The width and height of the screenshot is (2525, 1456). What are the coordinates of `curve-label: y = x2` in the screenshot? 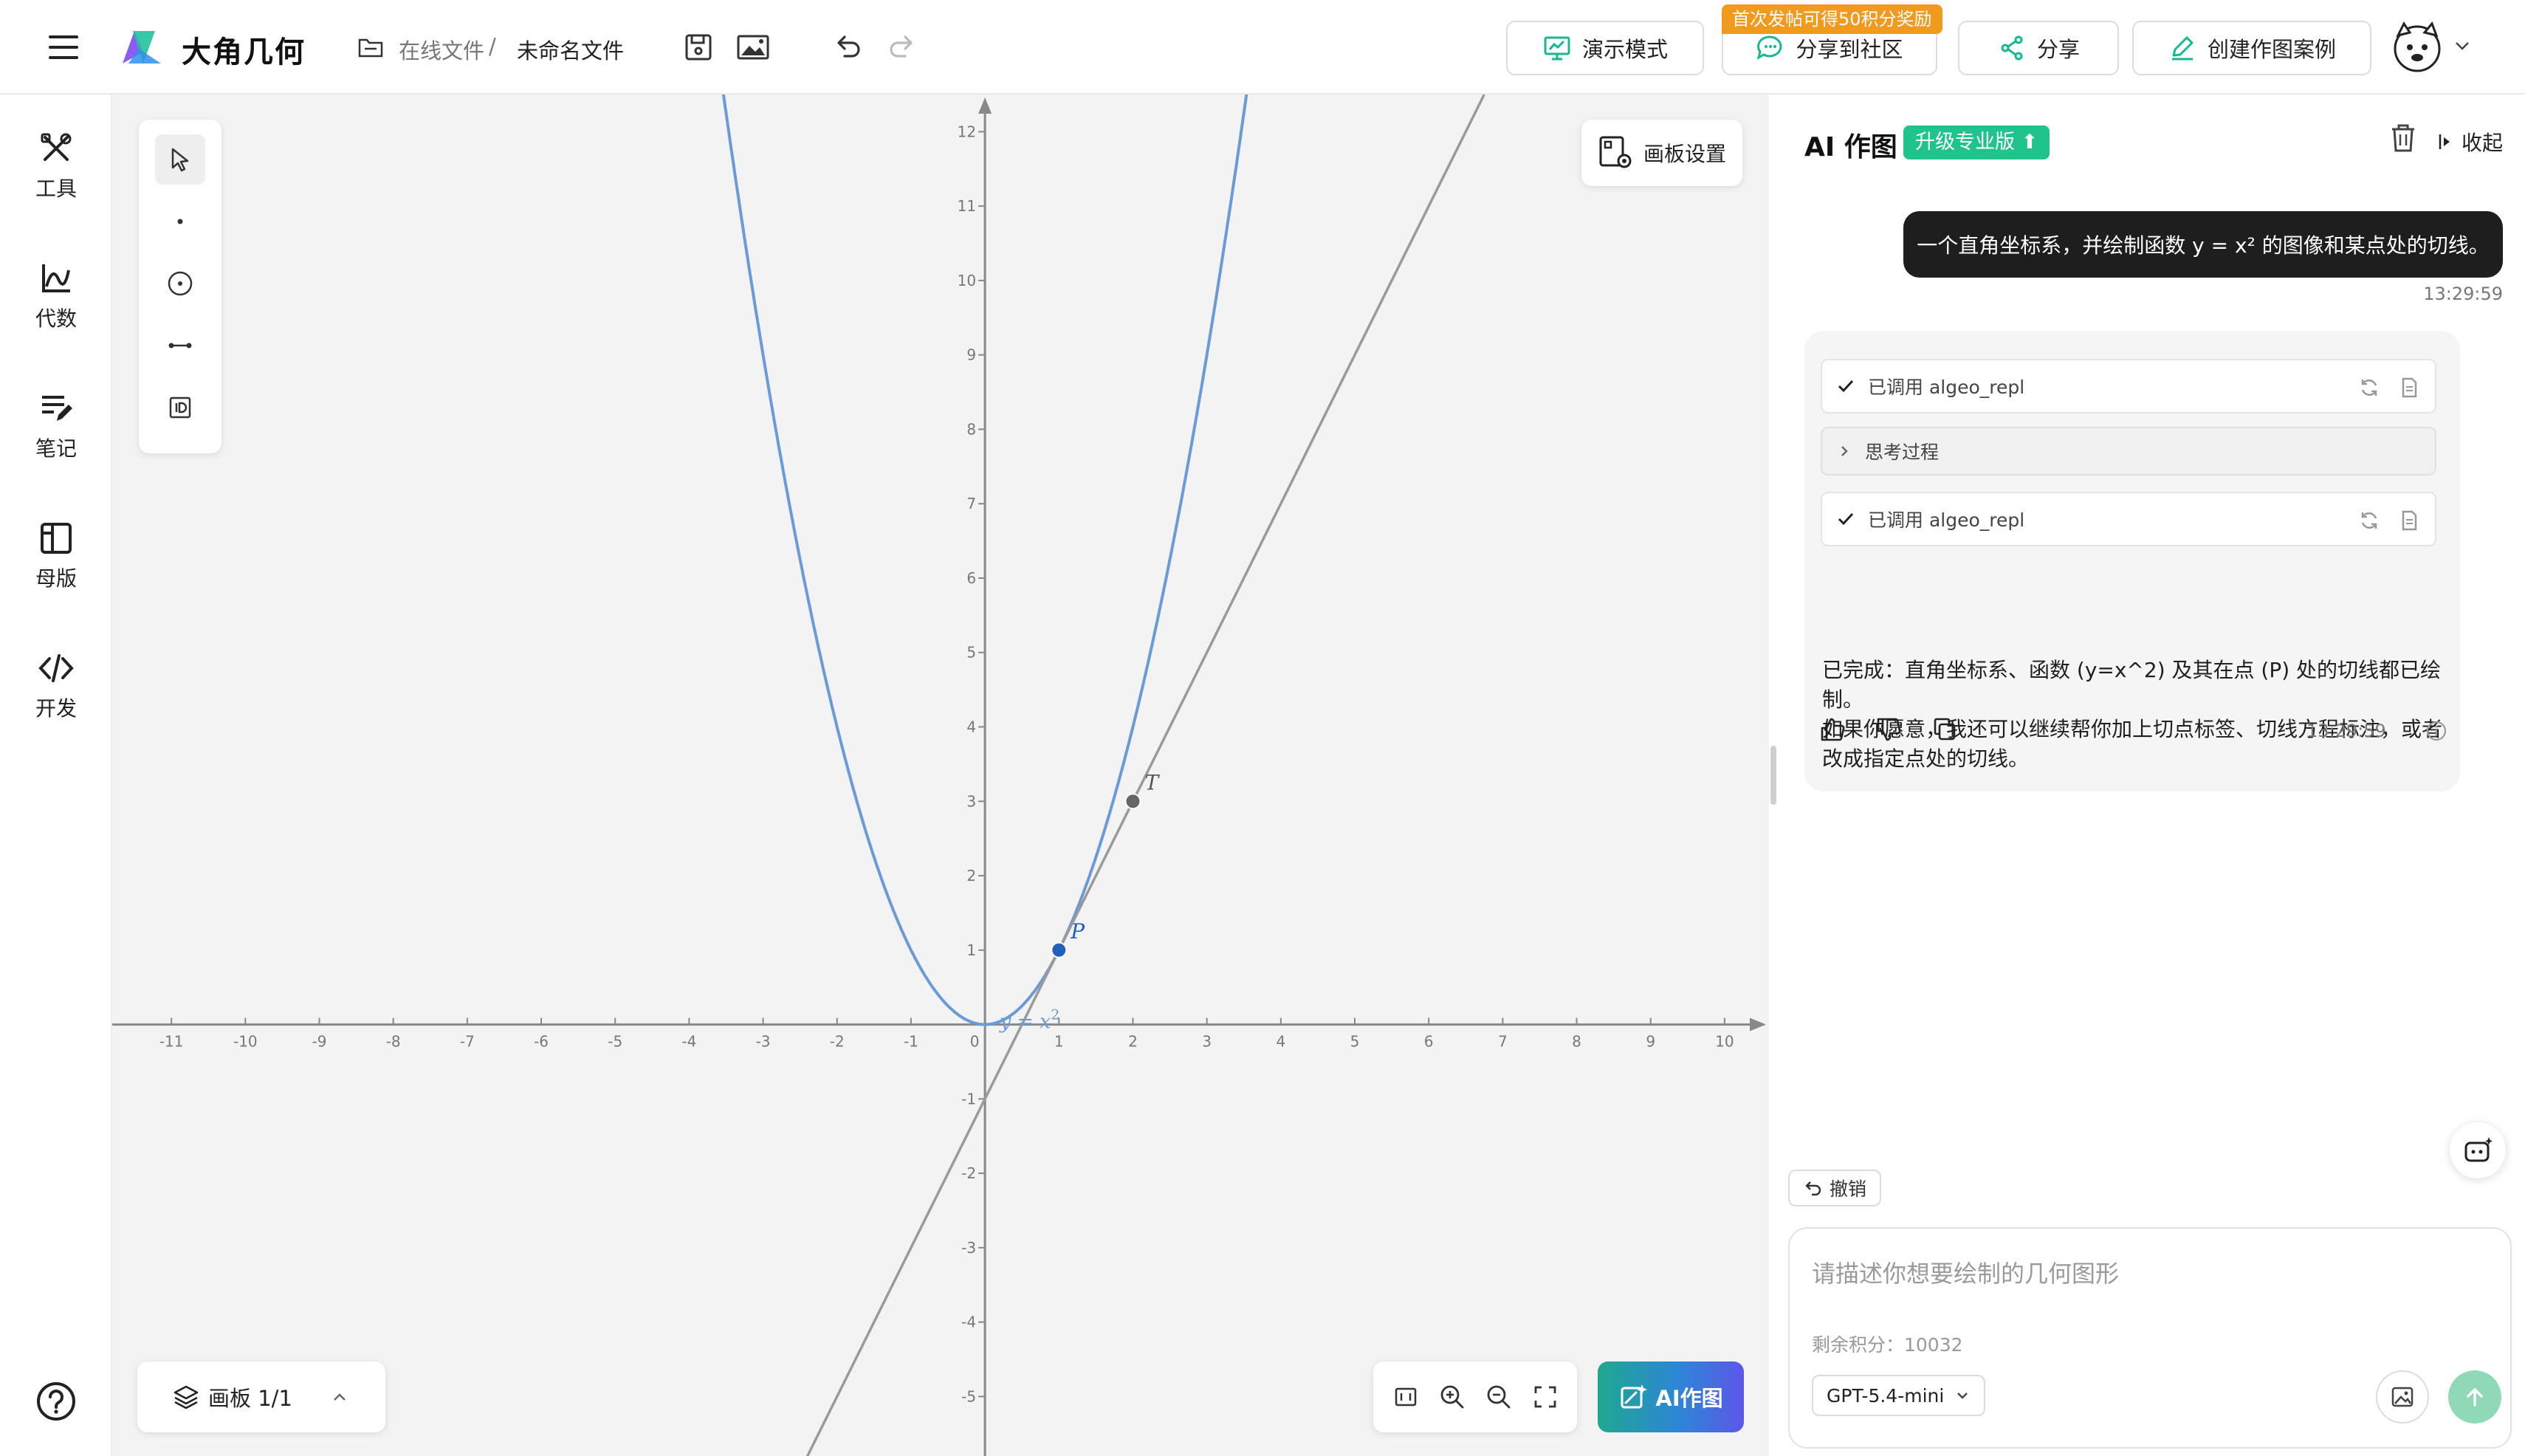 It's located at (1029, 1021).